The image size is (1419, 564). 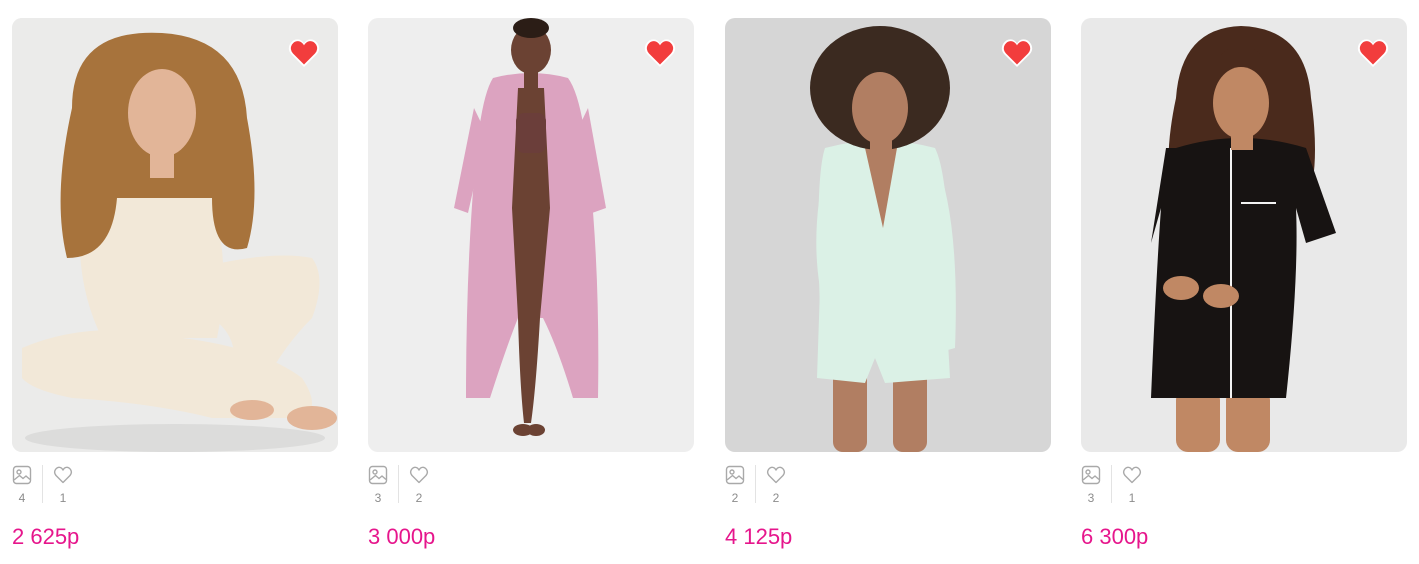 What do you see at coordinates (46, 536) in the screenshot?
I see `product-price: 2 625р` at bounding box center [46, 536].